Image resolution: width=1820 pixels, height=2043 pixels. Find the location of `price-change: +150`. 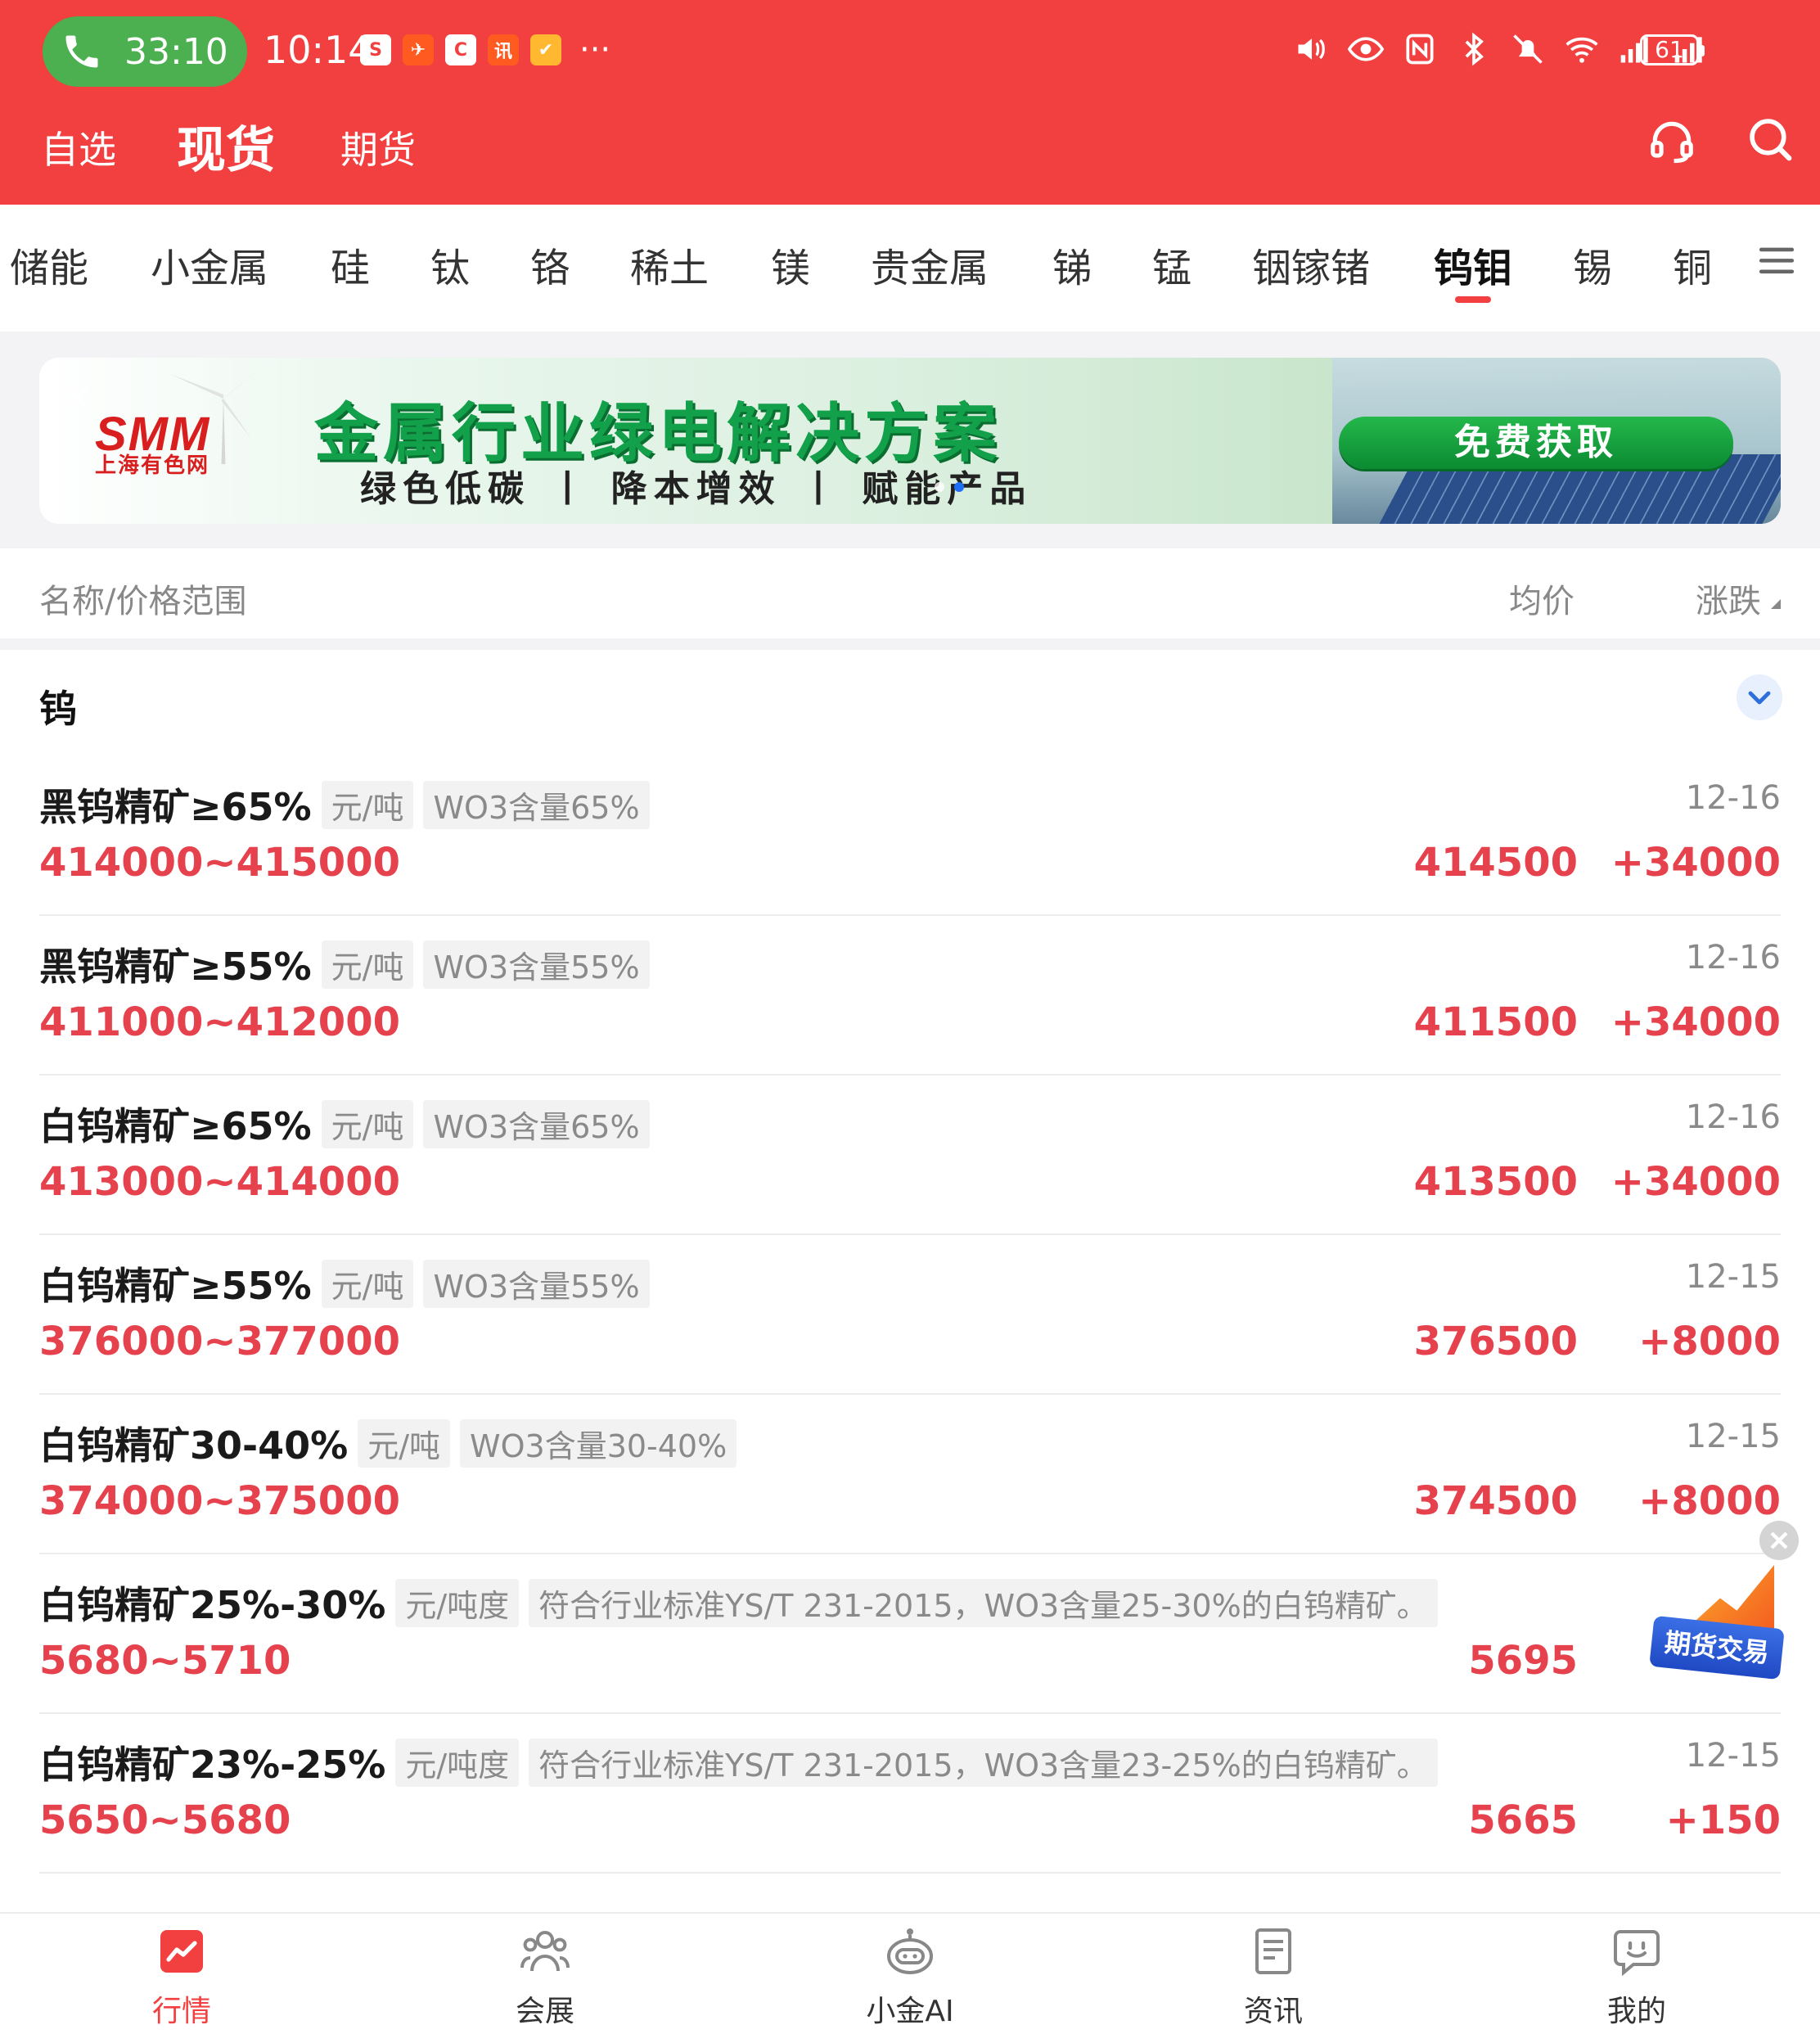

price-change: +150 is located at coordinates (1723, 1820).